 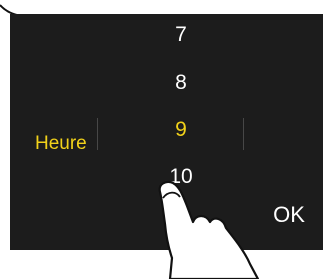 What do you see at coordinates (243, 134) in the screenshot?
I see `right-divider` at bounding box center [243, 134].